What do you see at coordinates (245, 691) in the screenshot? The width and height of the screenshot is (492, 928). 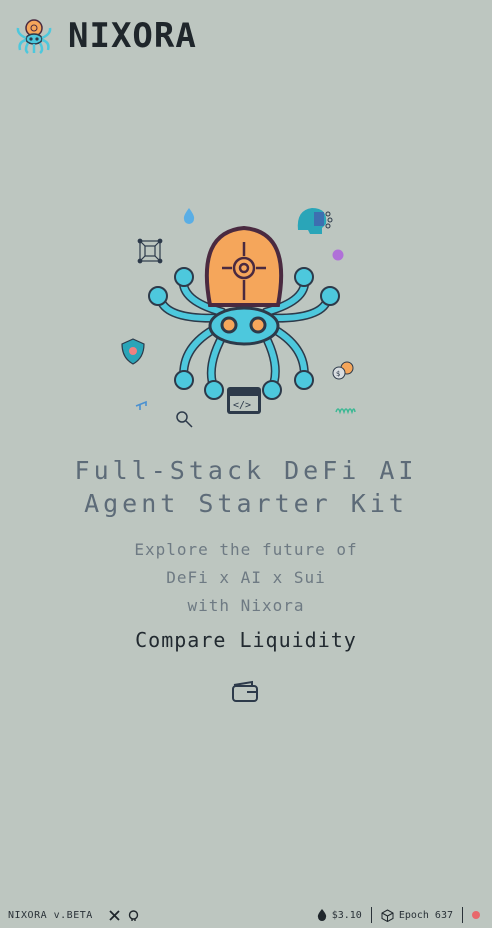 I see `wallet-icon` at bounding box center [245, 691].